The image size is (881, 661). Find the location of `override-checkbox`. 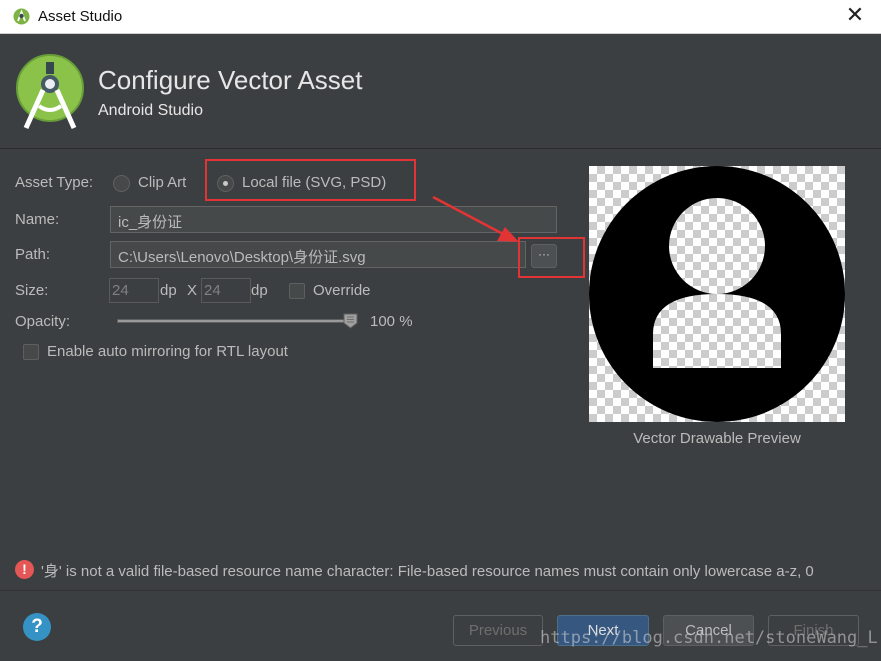

override-checkbox is located at coordinates (297, 291).